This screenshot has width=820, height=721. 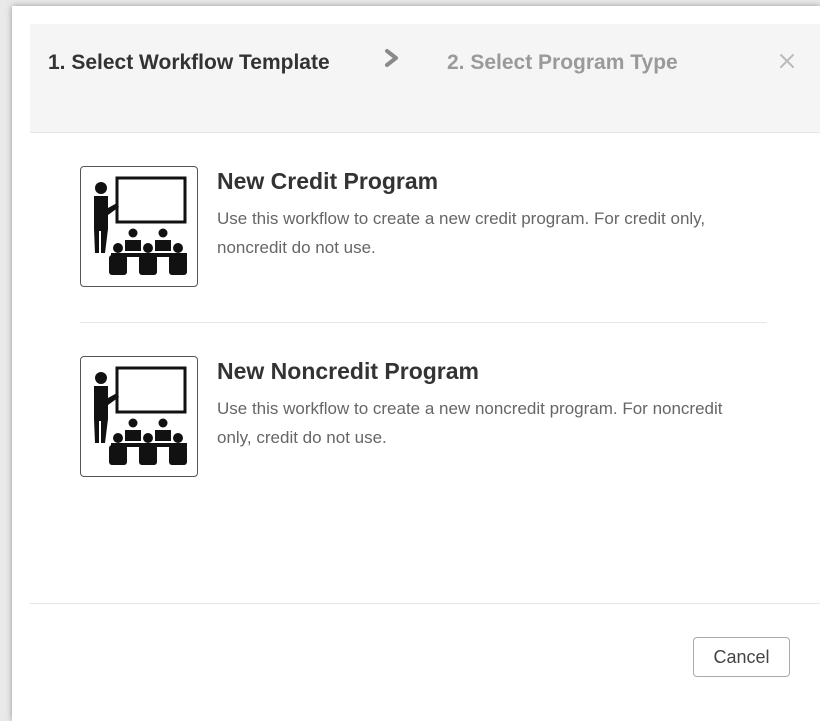 I want to click on step-2-label: 2. Select Program Type, so click(x=562, y=62).